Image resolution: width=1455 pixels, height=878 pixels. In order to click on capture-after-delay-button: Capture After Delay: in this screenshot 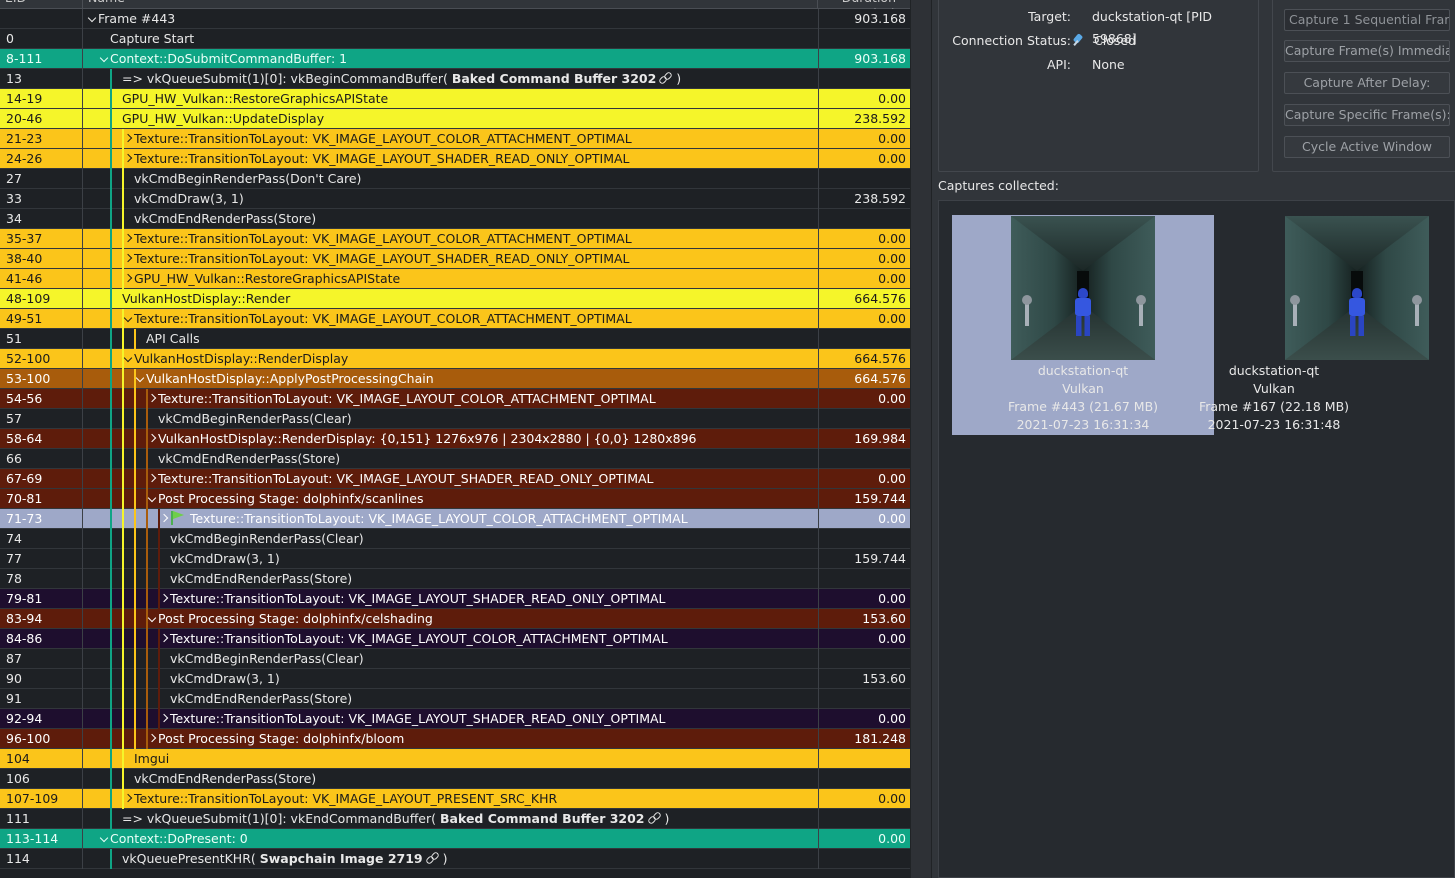, I will do `click(1367, 83)`.